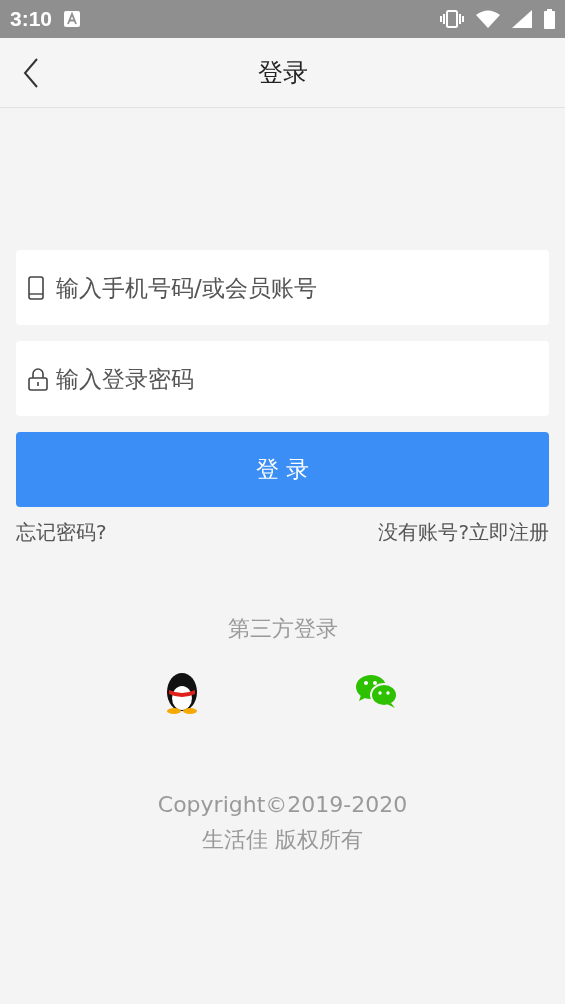 The width and height of the screenshot is (565, 1004). What do you see at coordinates (282, 840) in the screenshot?
I see `copyright-text: 生活佳 版权所有` at bounding box center [282, 840].